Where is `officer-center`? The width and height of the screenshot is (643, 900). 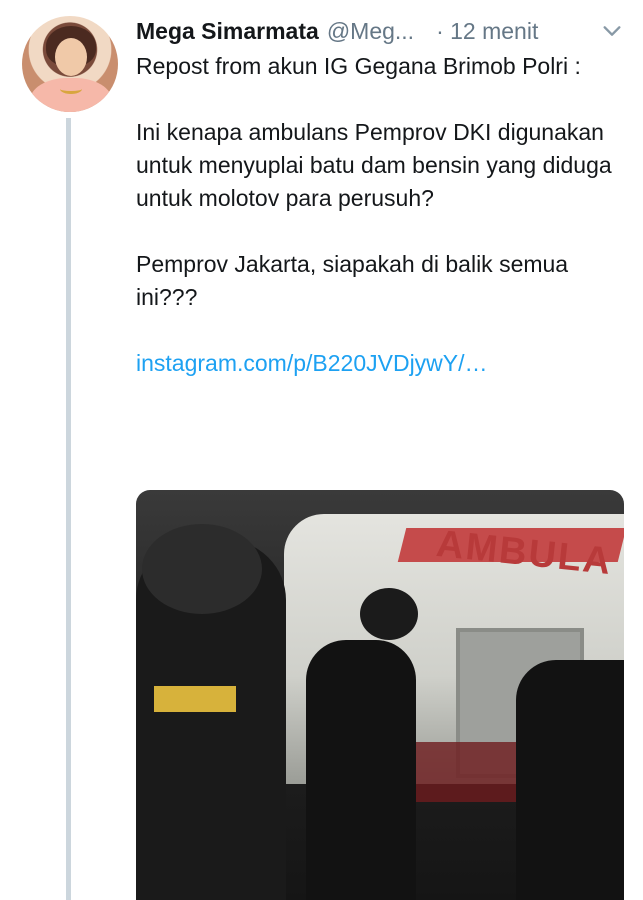
officer-center is located at coordinates (361, 770).